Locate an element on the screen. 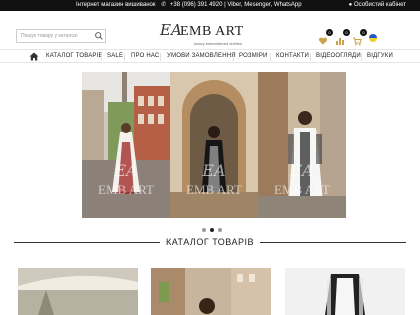 This screenshot has width=420, height=315. store-label: Інтернет магазин вишиванок is located at coordinates (116, 5).